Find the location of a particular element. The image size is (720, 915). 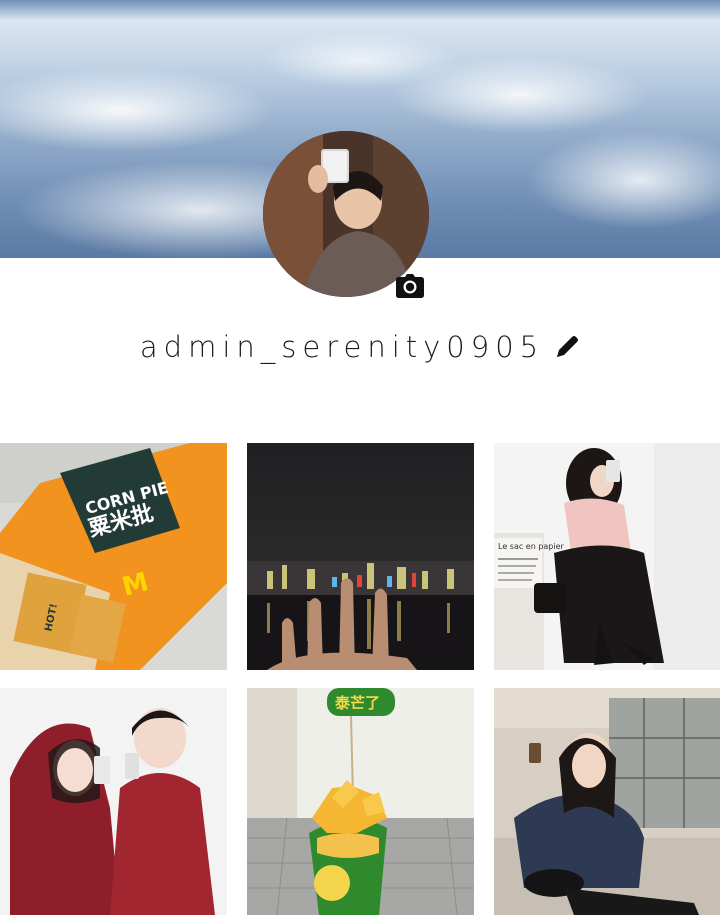

avatar-image is located at coordinates (346, 214).